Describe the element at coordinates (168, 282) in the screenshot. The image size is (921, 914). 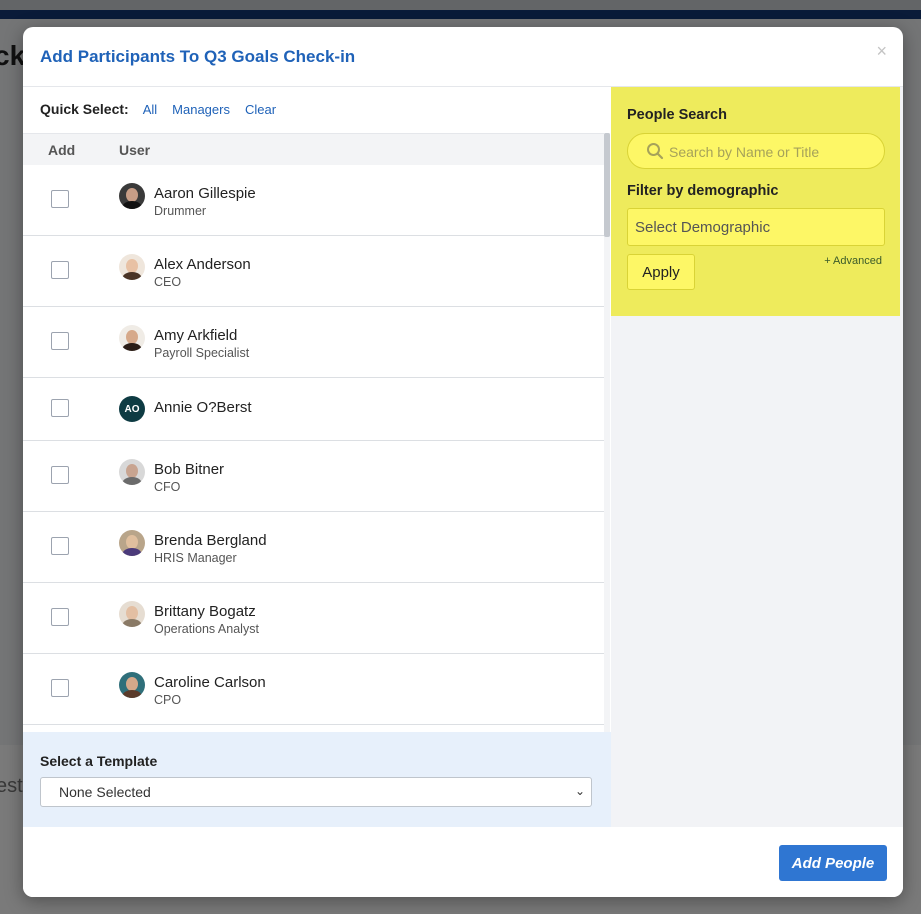
I see `user-title: CEO` at that location.